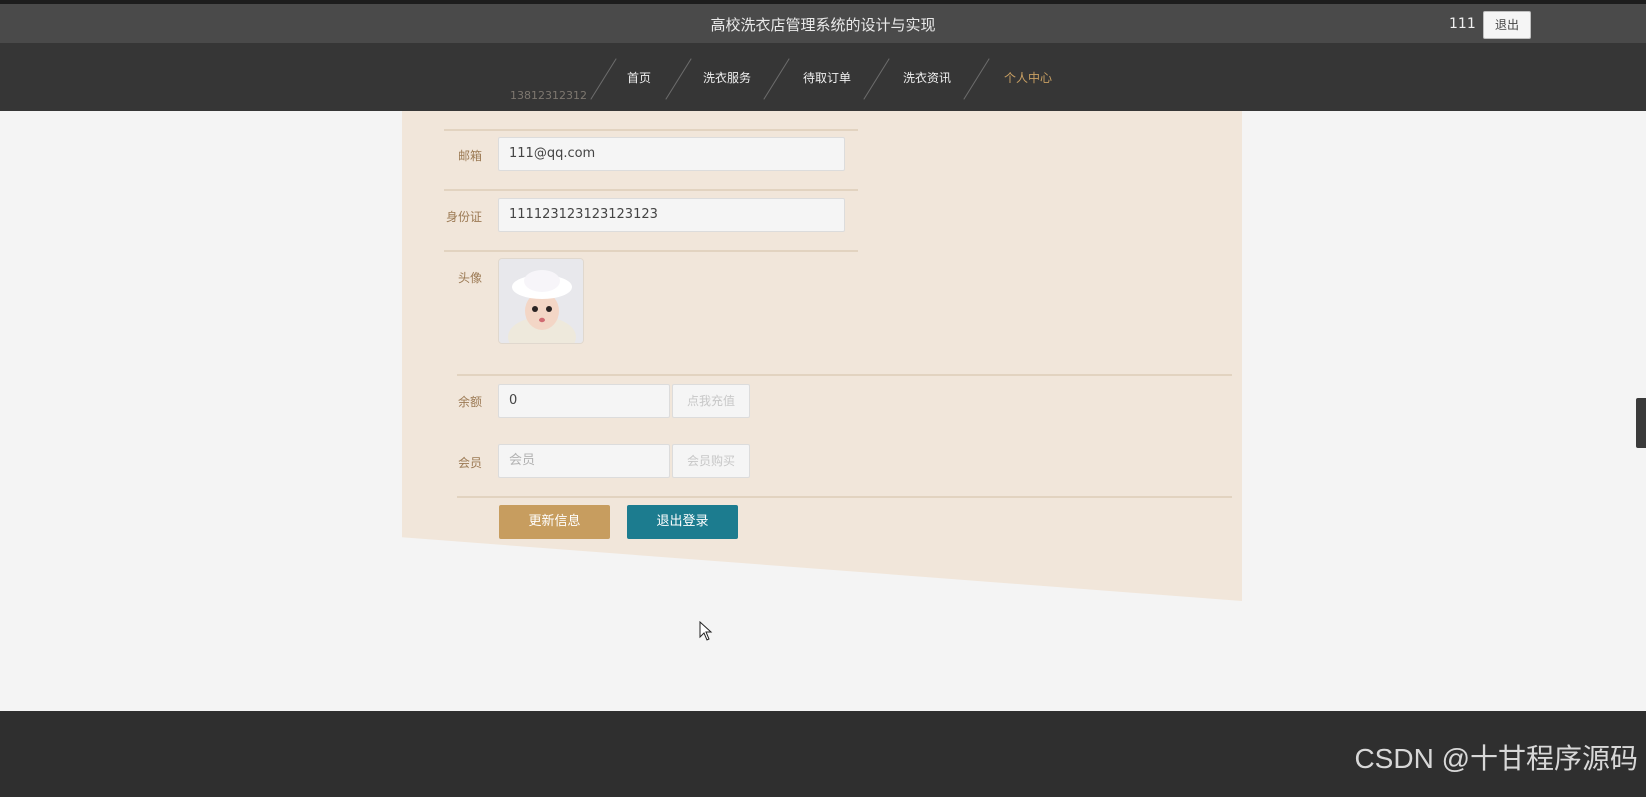 This screenshot has height=797, width=1646. I want to click on recharge-button: 点我充值, so click(711, 401).